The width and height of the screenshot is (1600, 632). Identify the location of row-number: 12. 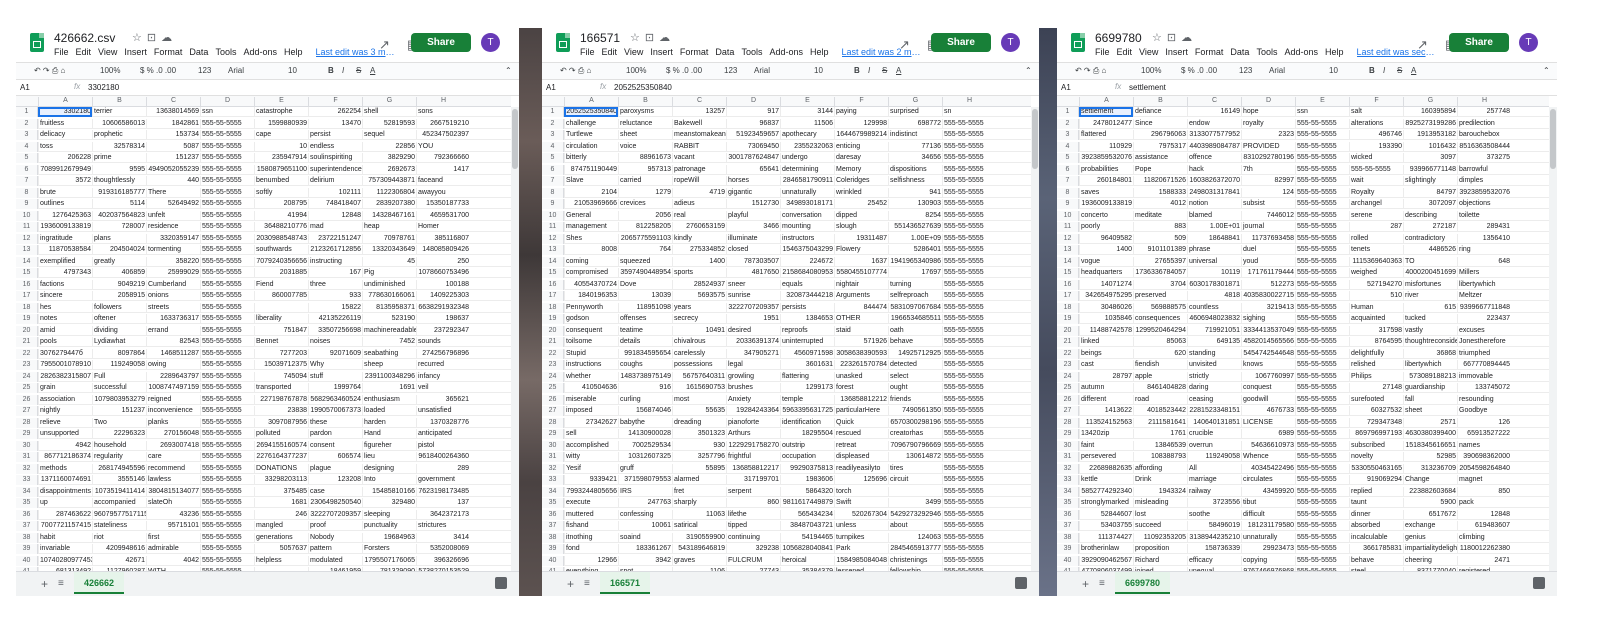
(553, 238).